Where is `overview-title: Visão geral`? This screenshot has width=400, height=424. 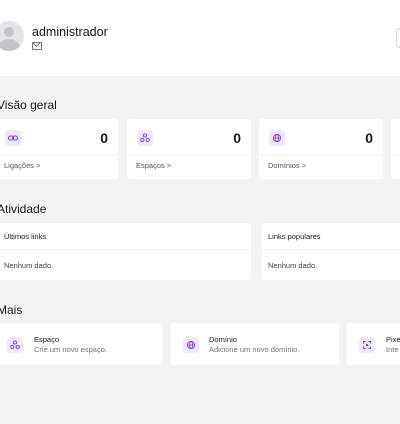
overview-title: Visão geral is located at coordinates (28, 105).